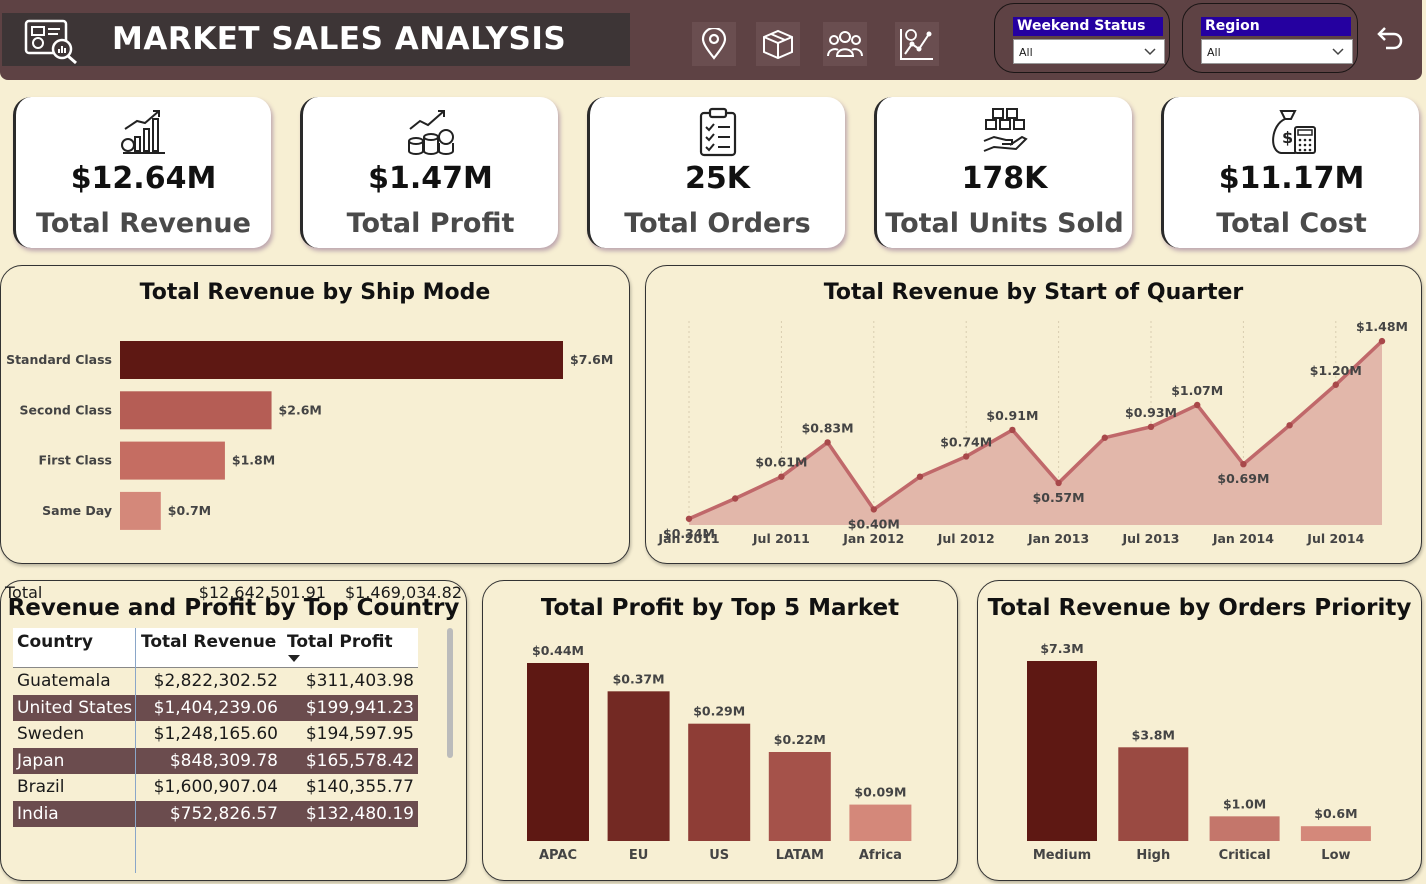  Describe the element at coordinates (558, 650) in the screenshot. I see `market-data-label: $0.44M` at that location.